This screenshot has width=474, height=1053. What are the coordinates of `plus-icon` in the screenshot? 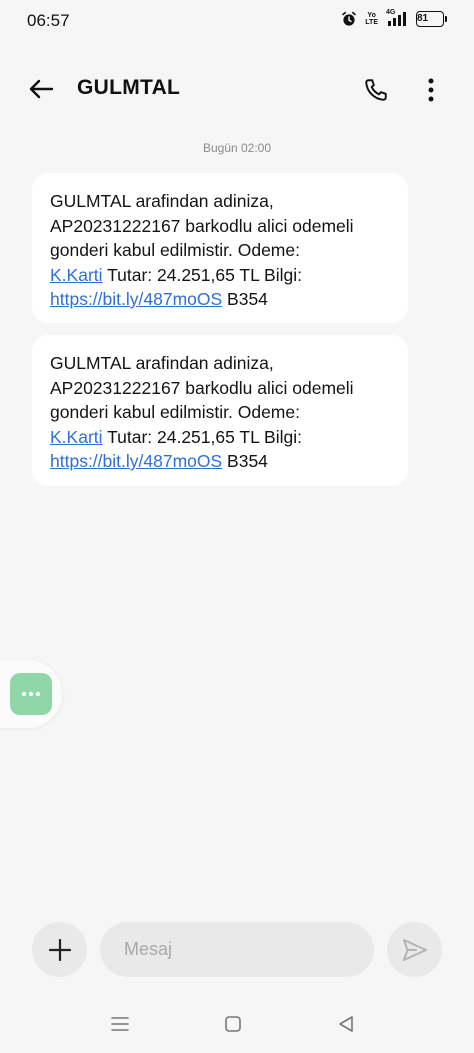 It's located at (59, 949).